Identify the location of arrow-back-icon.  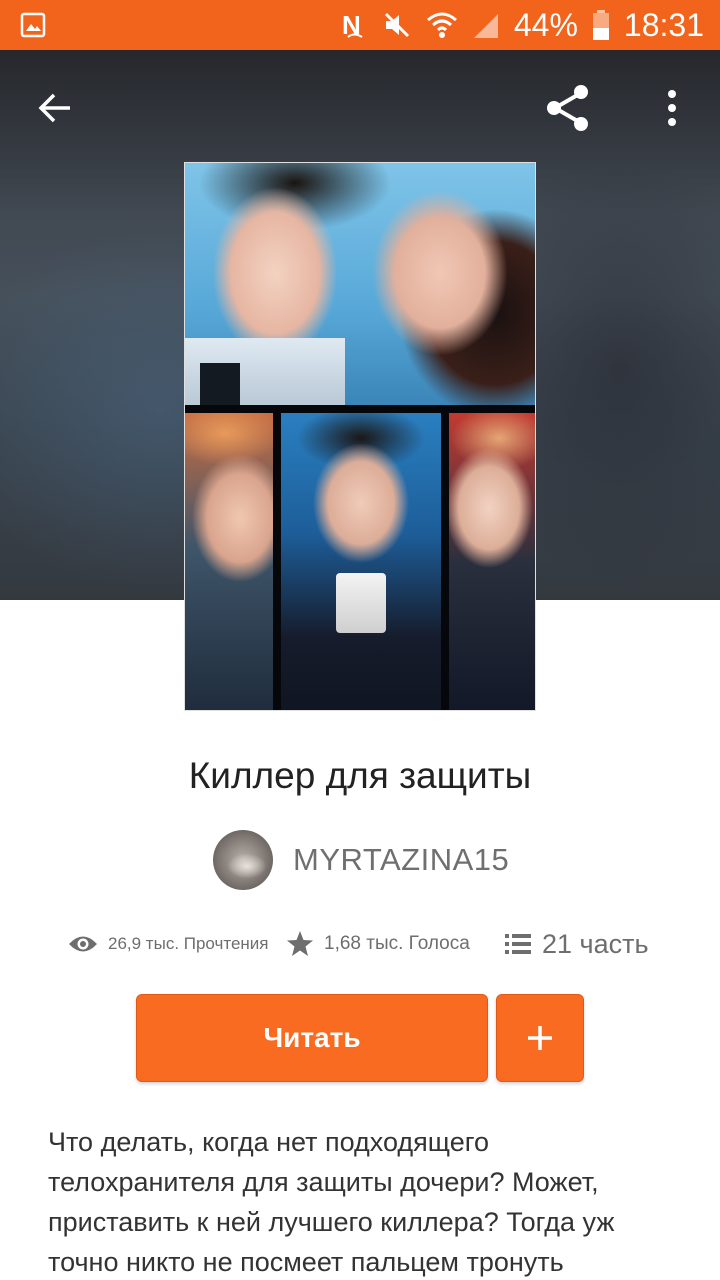
(54, 108).